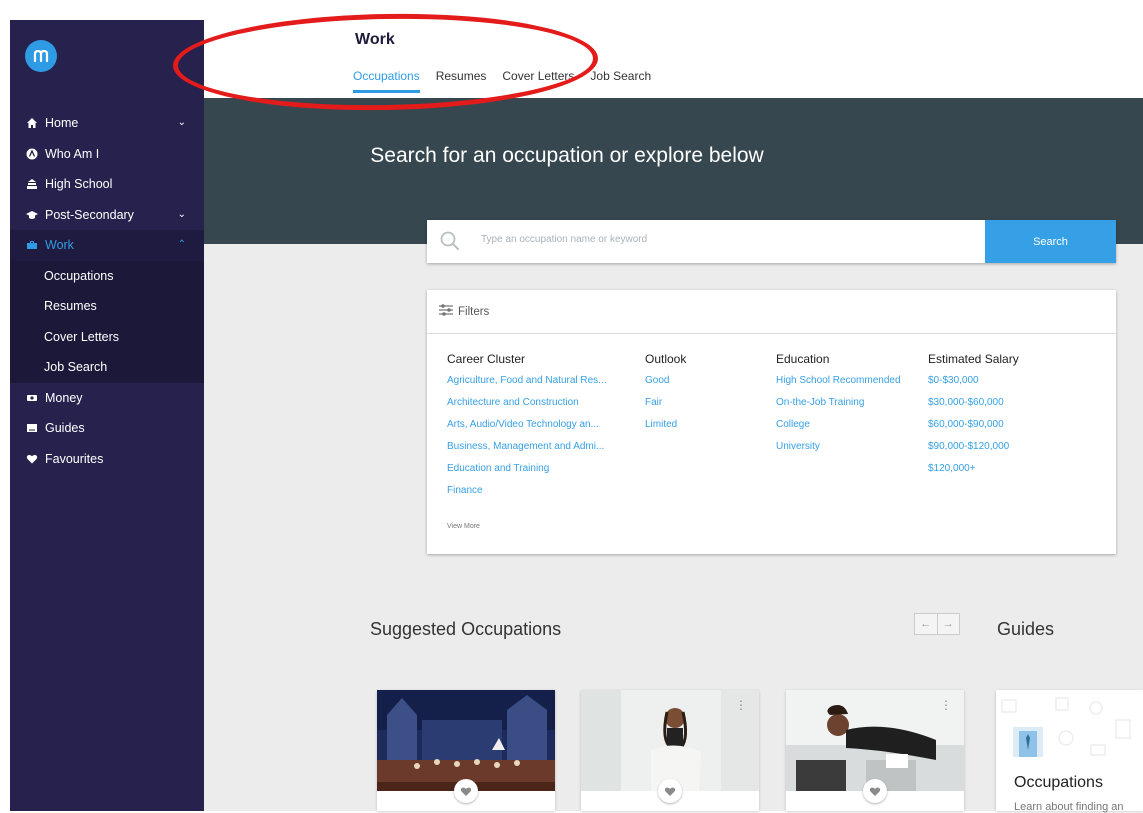 The image size is (1143, 813). What do you see at coordinates (461, 81) in the screenshot?
I see `tab-resumes: Resumes` at bounding box center [461, 81].